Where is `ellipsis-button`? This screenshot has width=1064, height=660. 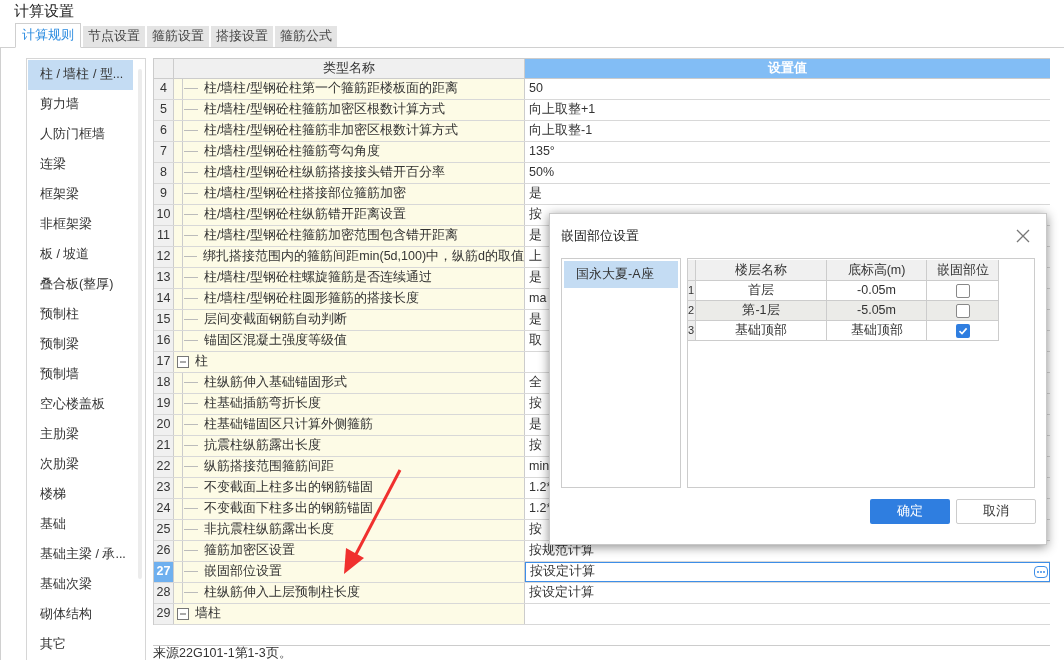 ellipsis-button is located at coordinates (1041, 571).